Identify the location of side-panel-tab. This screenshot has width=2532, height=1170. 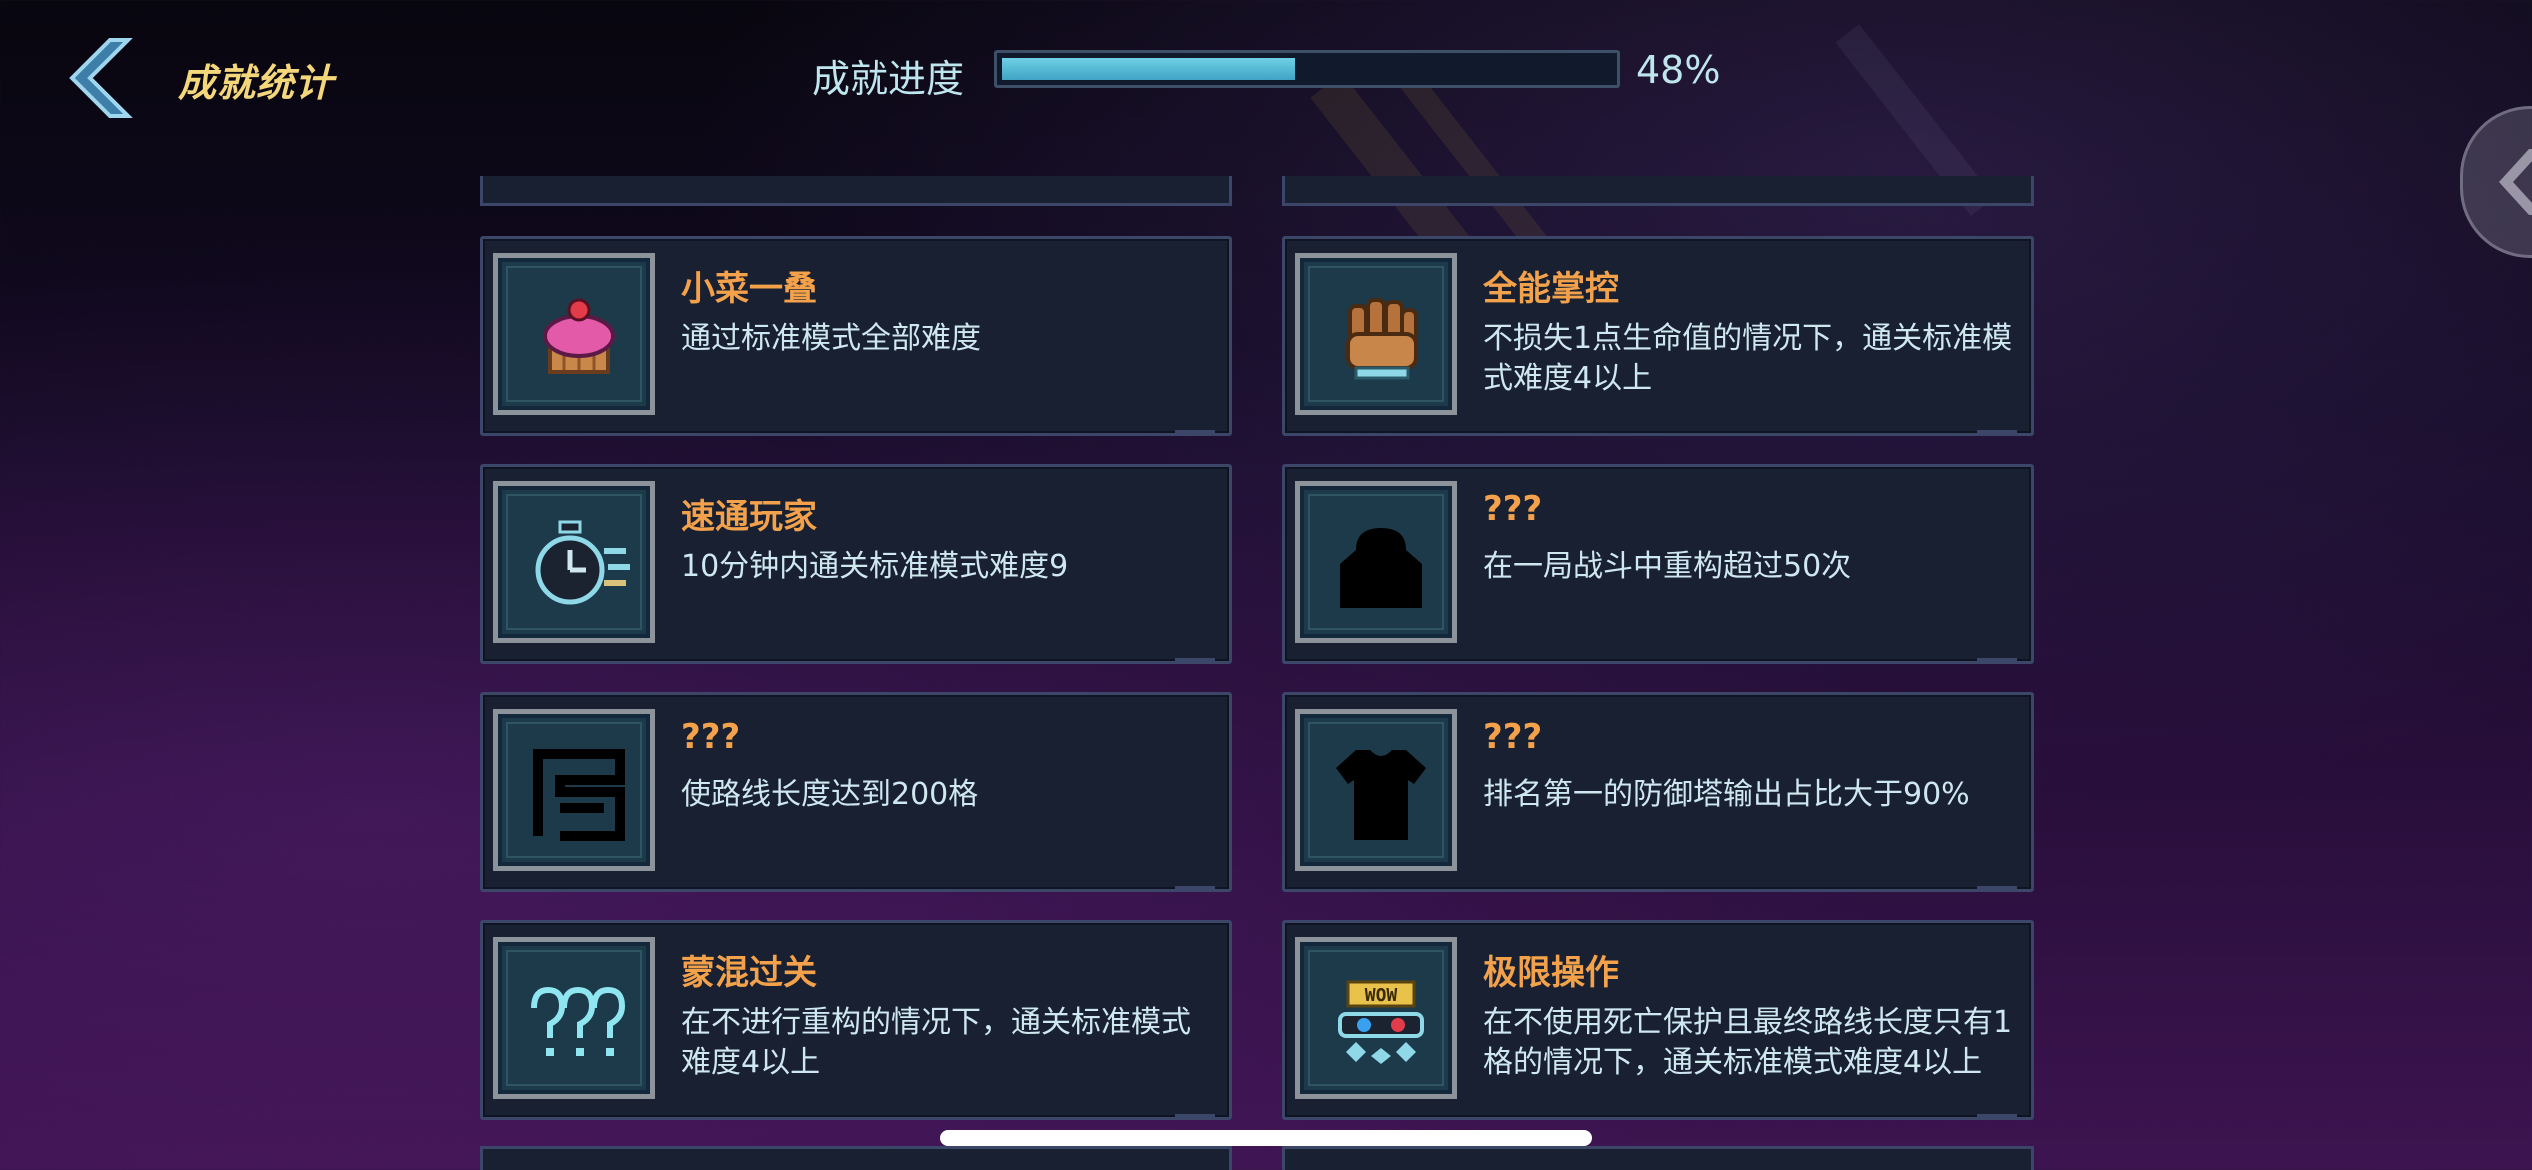
(2496, 182).